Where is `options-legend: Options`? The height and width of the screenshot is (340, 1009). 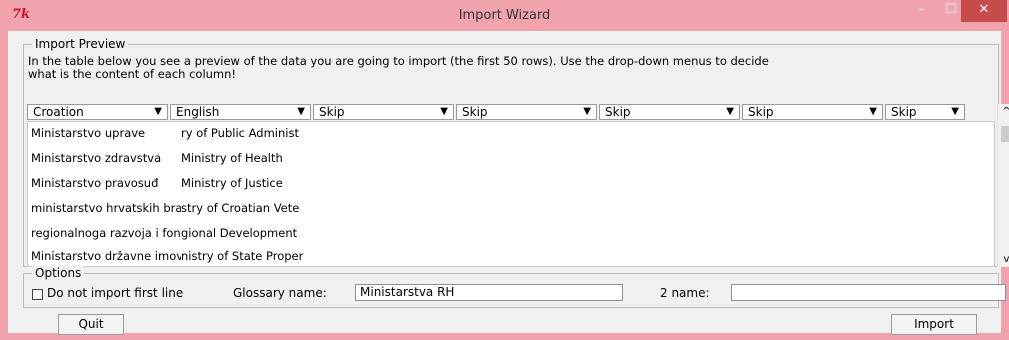
options-legend: Options is located at coordinates (58, 273).